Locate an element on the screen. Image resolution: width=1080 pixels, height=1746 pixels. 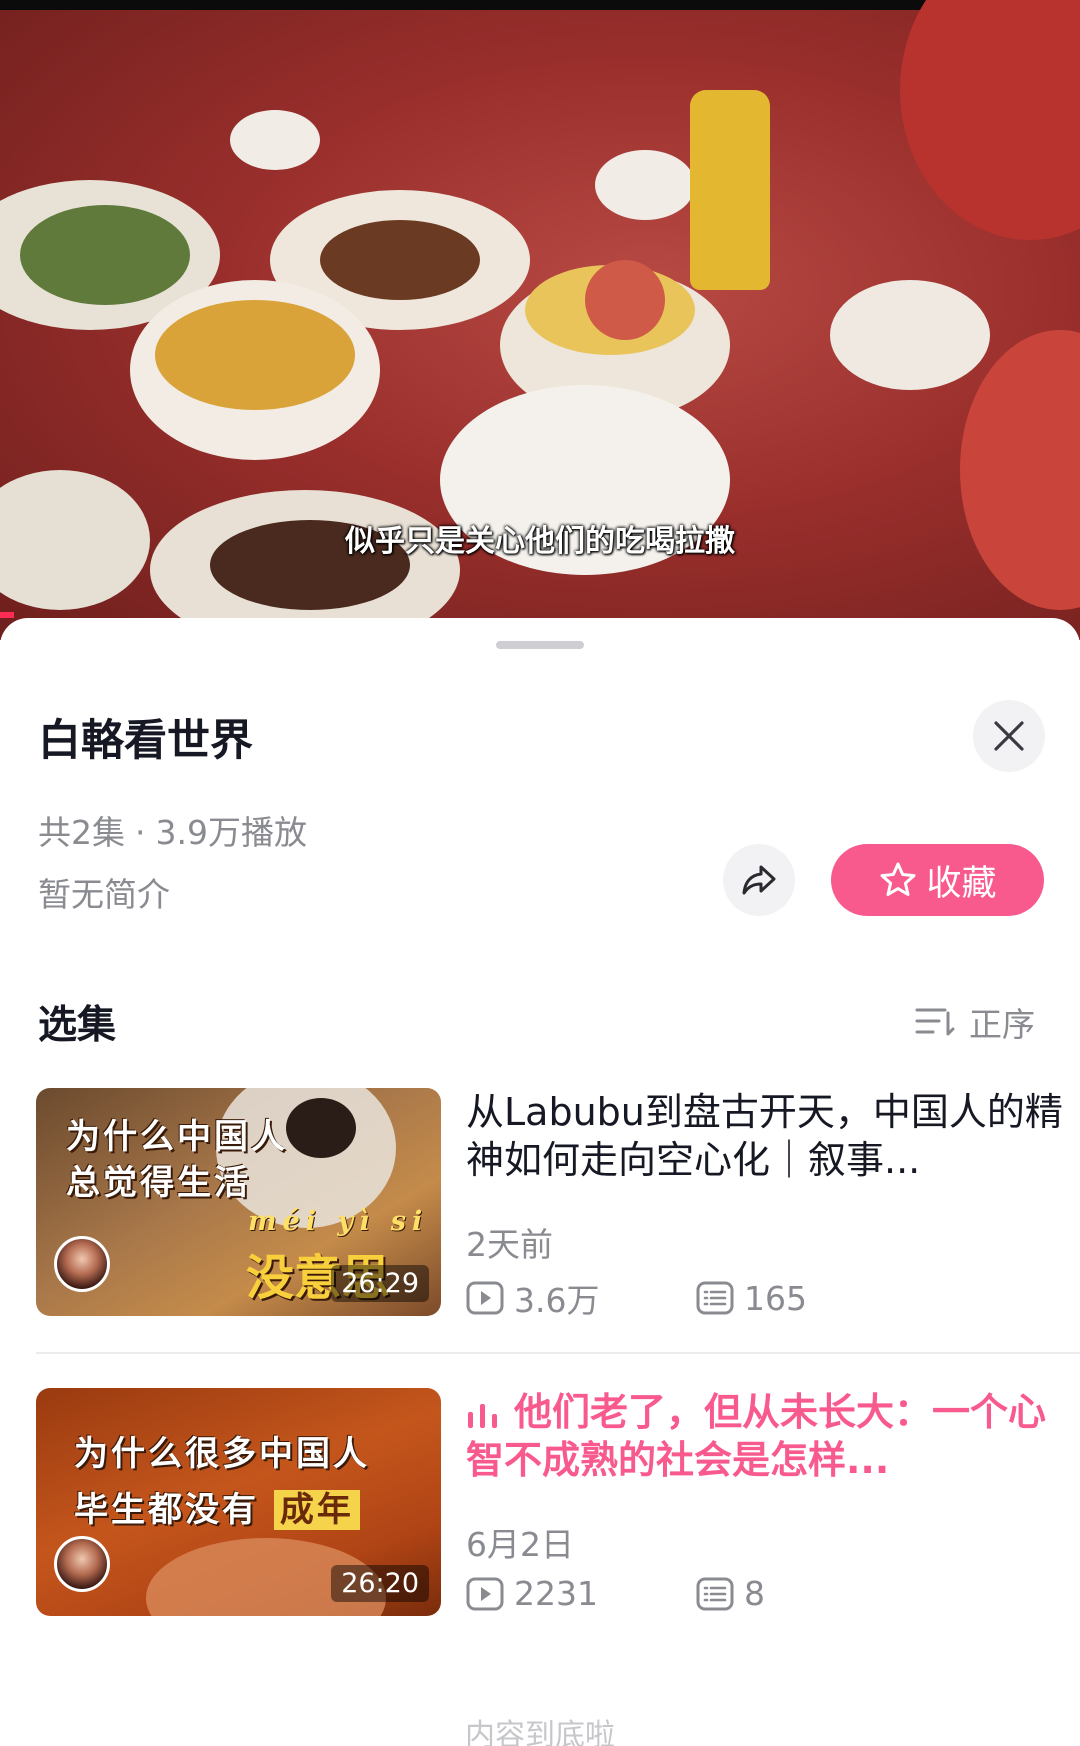
thumbnail-caption: 为什么中国人 总觉得生活 is located at coordinates (177, 1160).